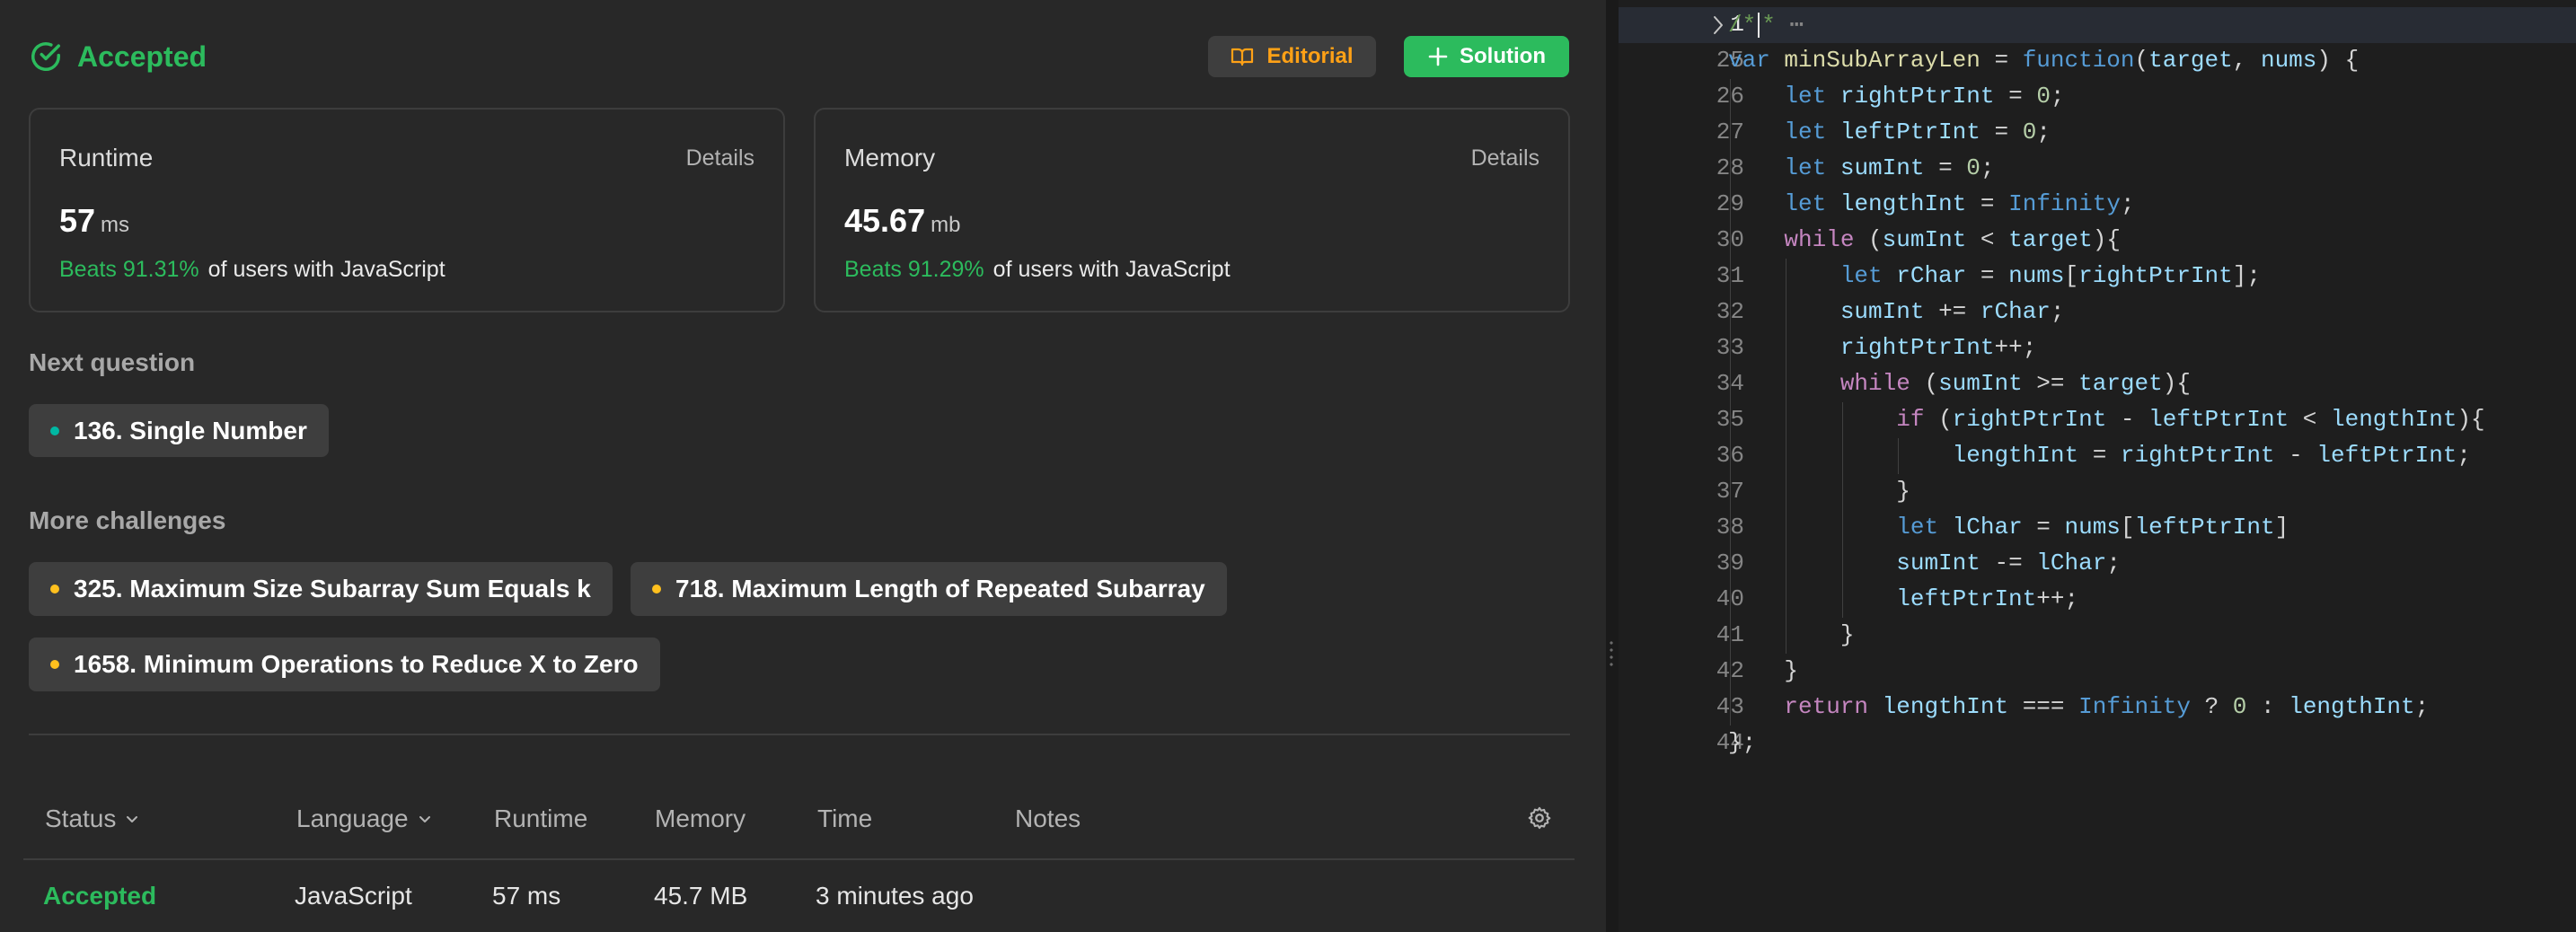 The width and height of the screenshot is (2576, 932). I want to click on runtime-unit: ms, so click(115, 225).